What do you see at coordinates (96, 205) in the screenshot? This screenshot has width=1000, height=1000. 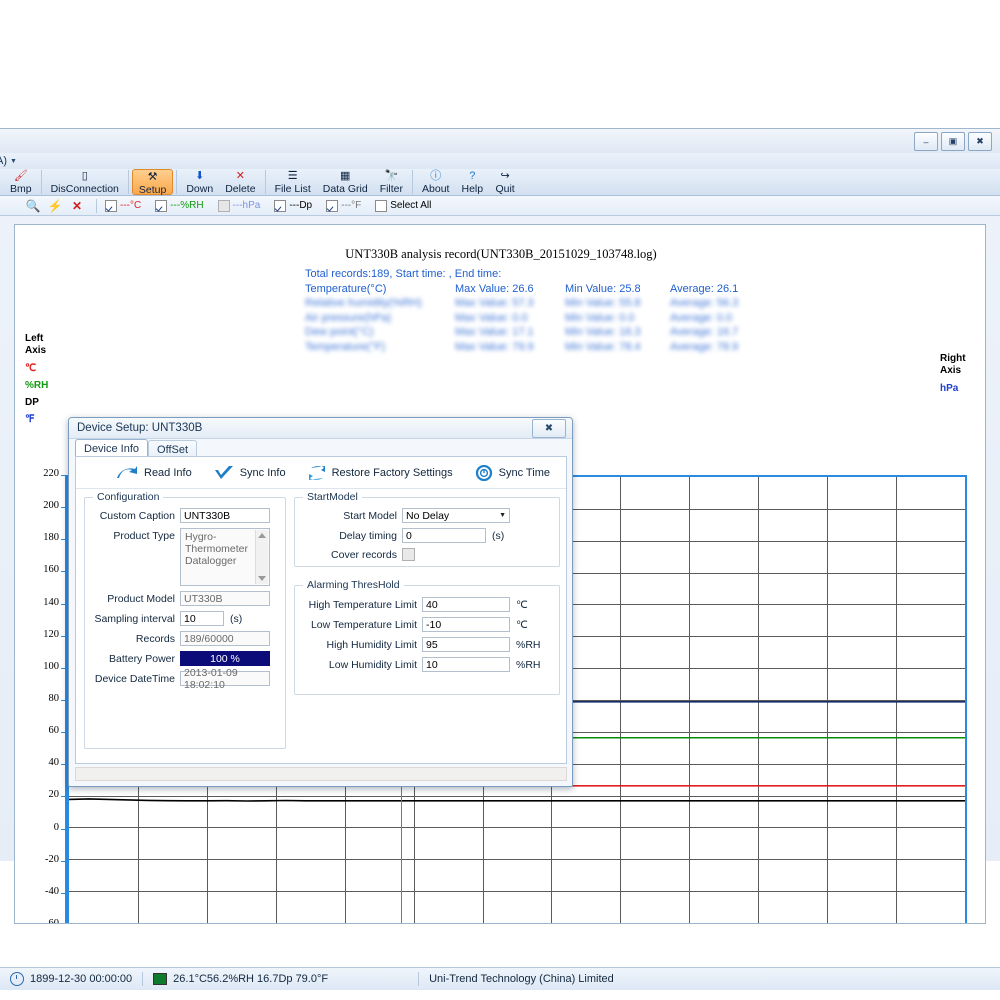 I see `subtoolbar-separator` at bounding box center [96, 205].